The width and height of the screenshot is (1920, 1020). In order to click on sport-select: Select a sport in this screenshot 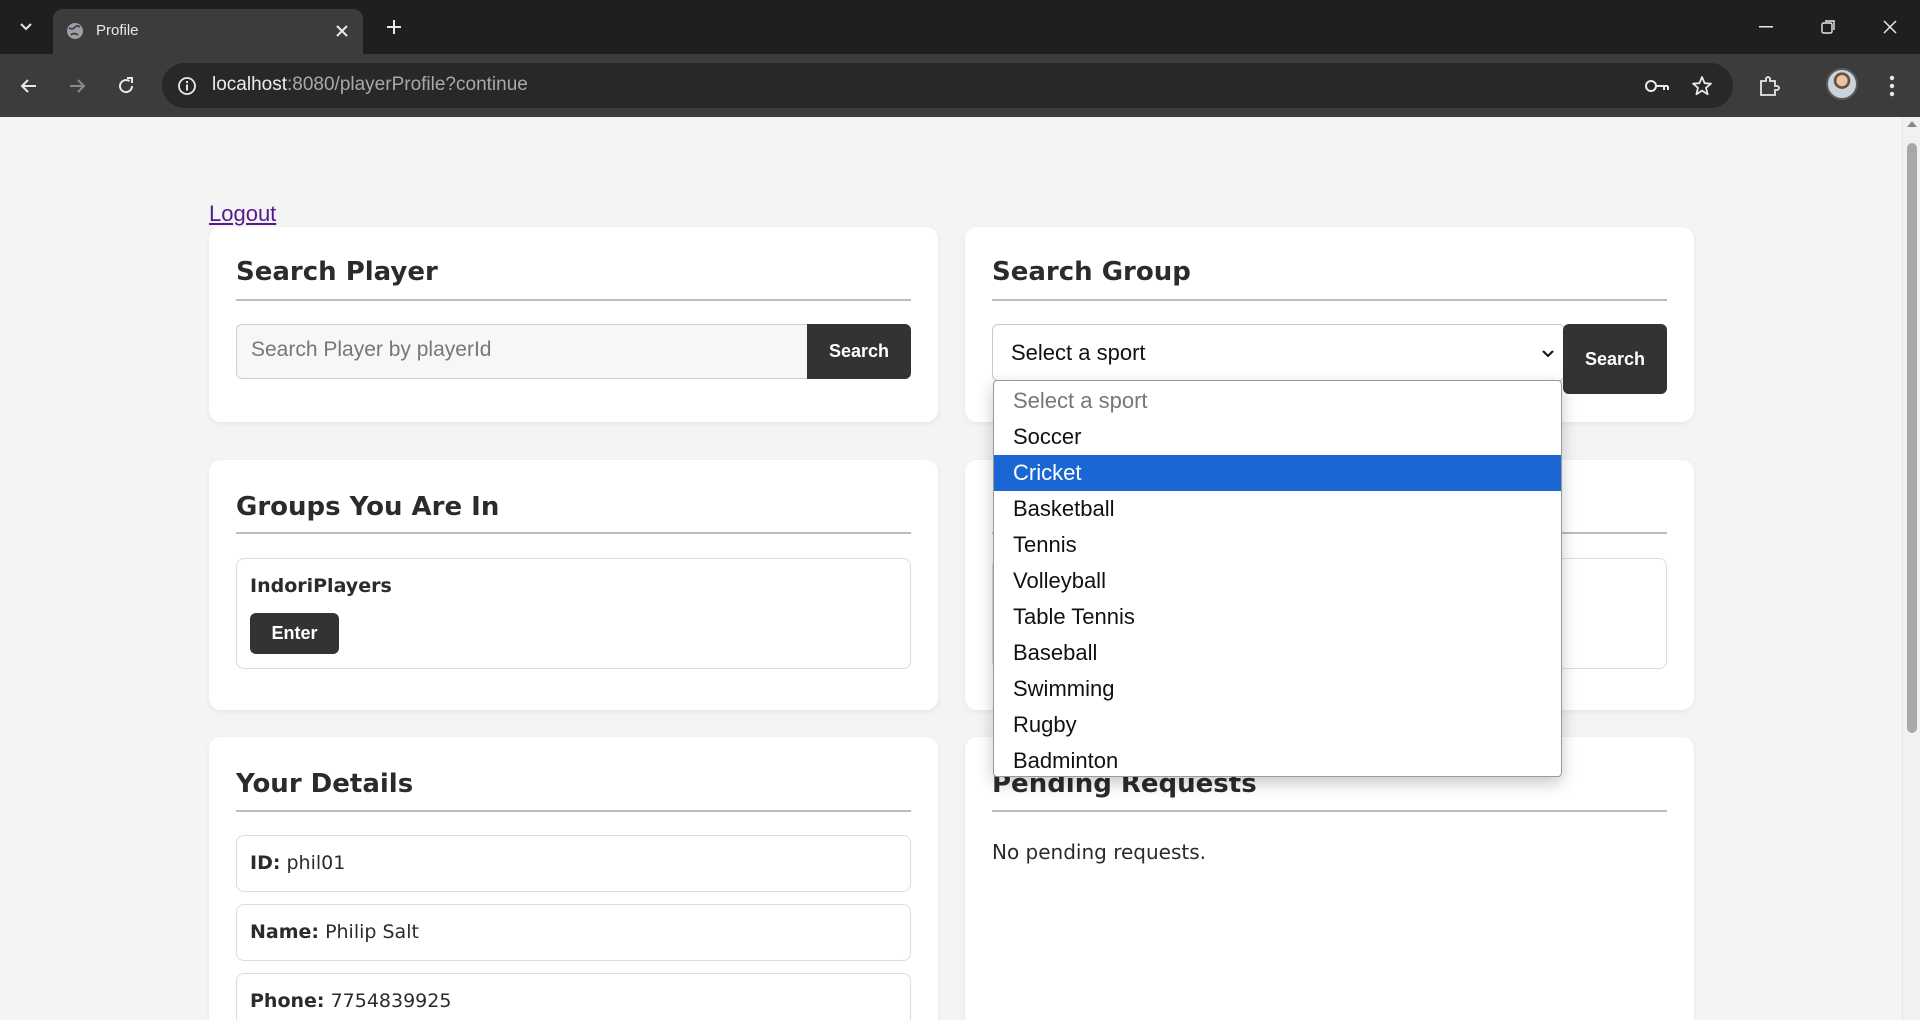, I will do `click(1278, 352)`.